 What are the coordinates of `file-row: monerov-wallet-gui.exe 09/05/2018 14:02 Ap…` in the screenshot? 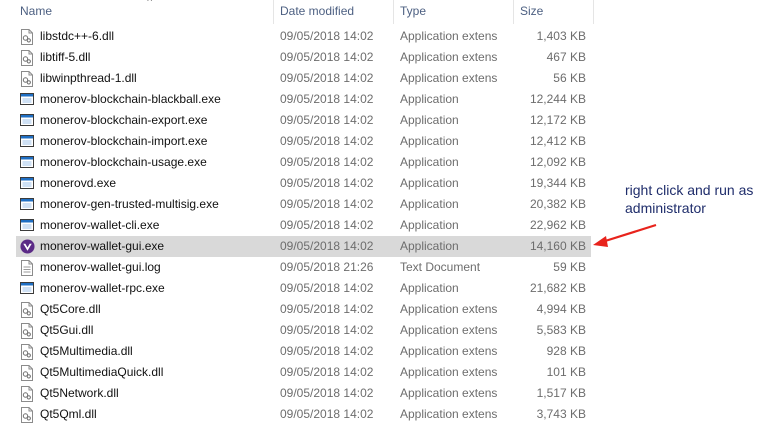 It's located at (303, 246).